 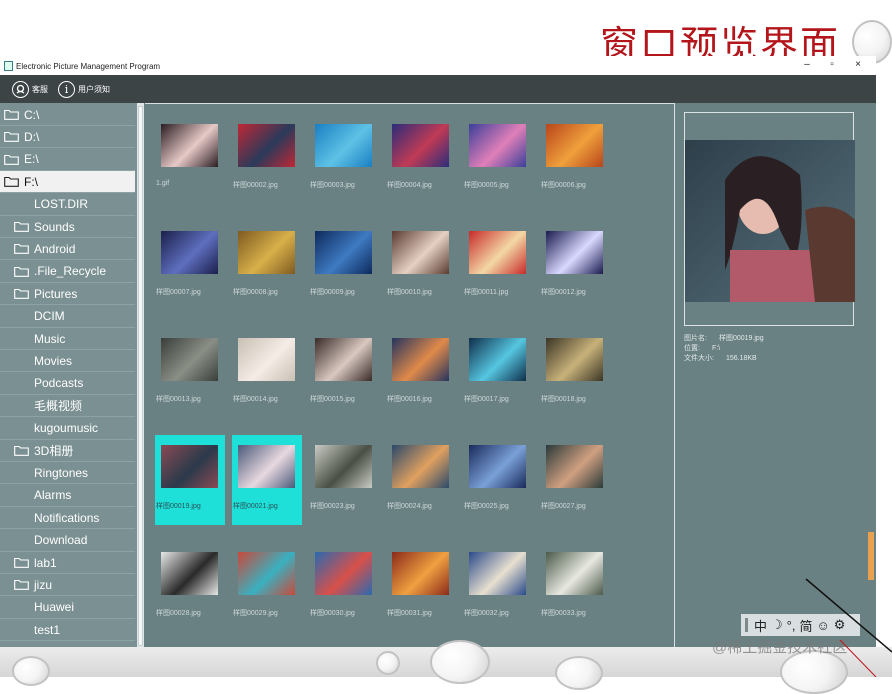 I want to click on sidebar-item-label: Movies, so click(x=53, y=360).